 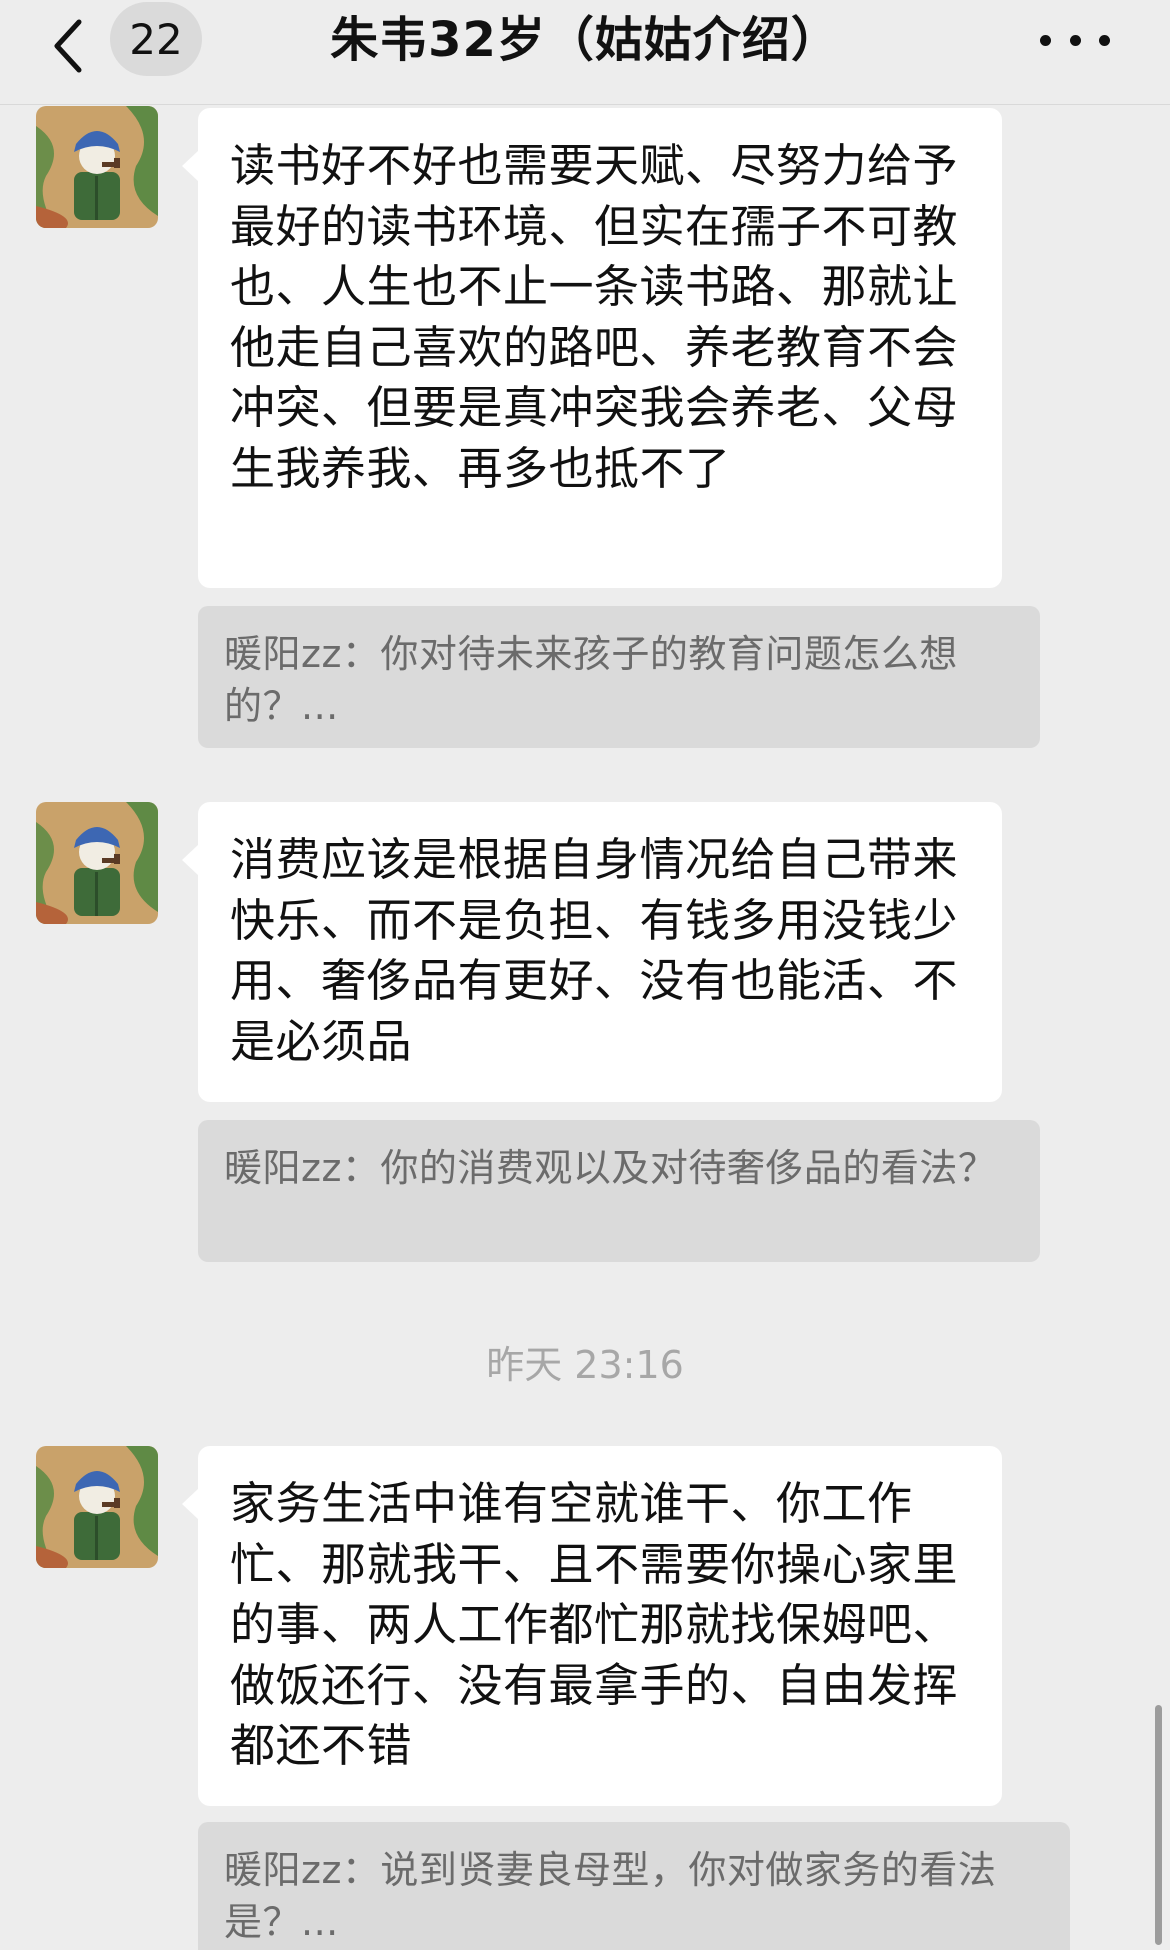 I want to click on scrollbar, so click(x=1158, y=1825).